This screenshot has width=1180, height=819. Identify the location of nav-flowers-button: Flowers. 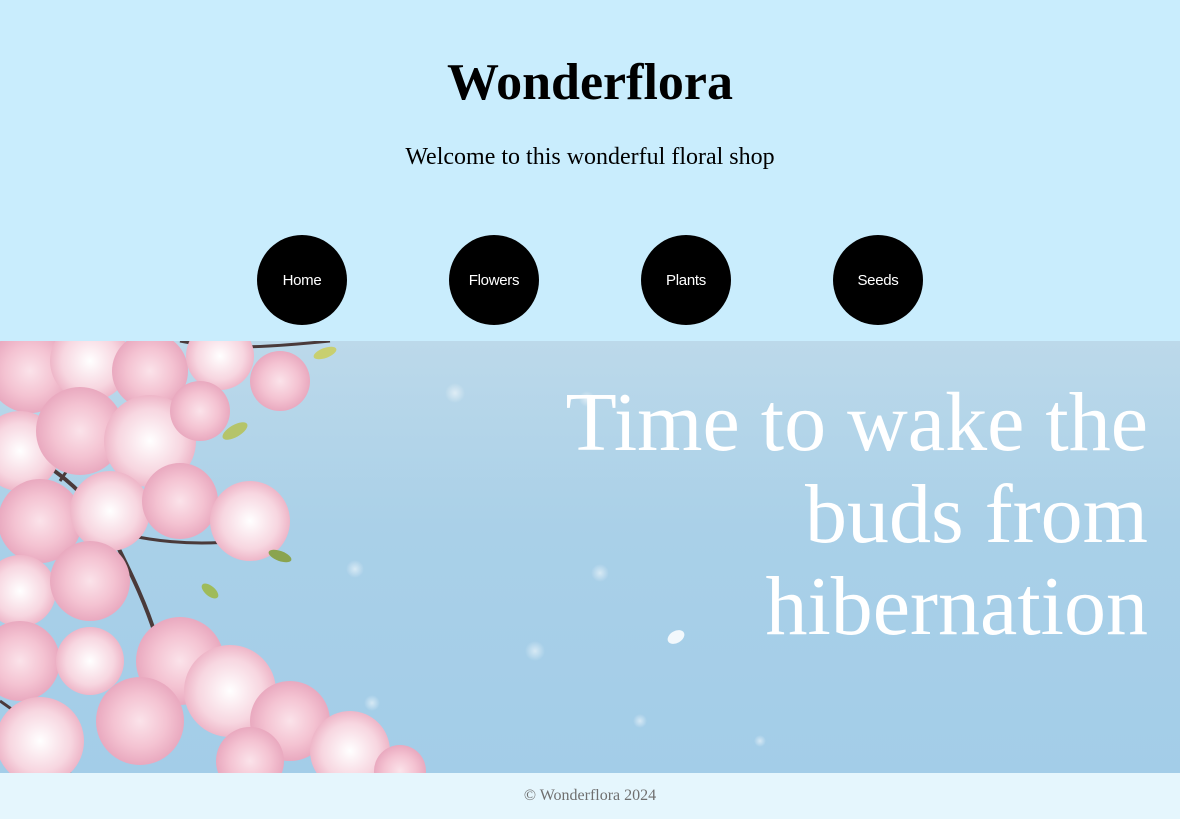
(494, 280).